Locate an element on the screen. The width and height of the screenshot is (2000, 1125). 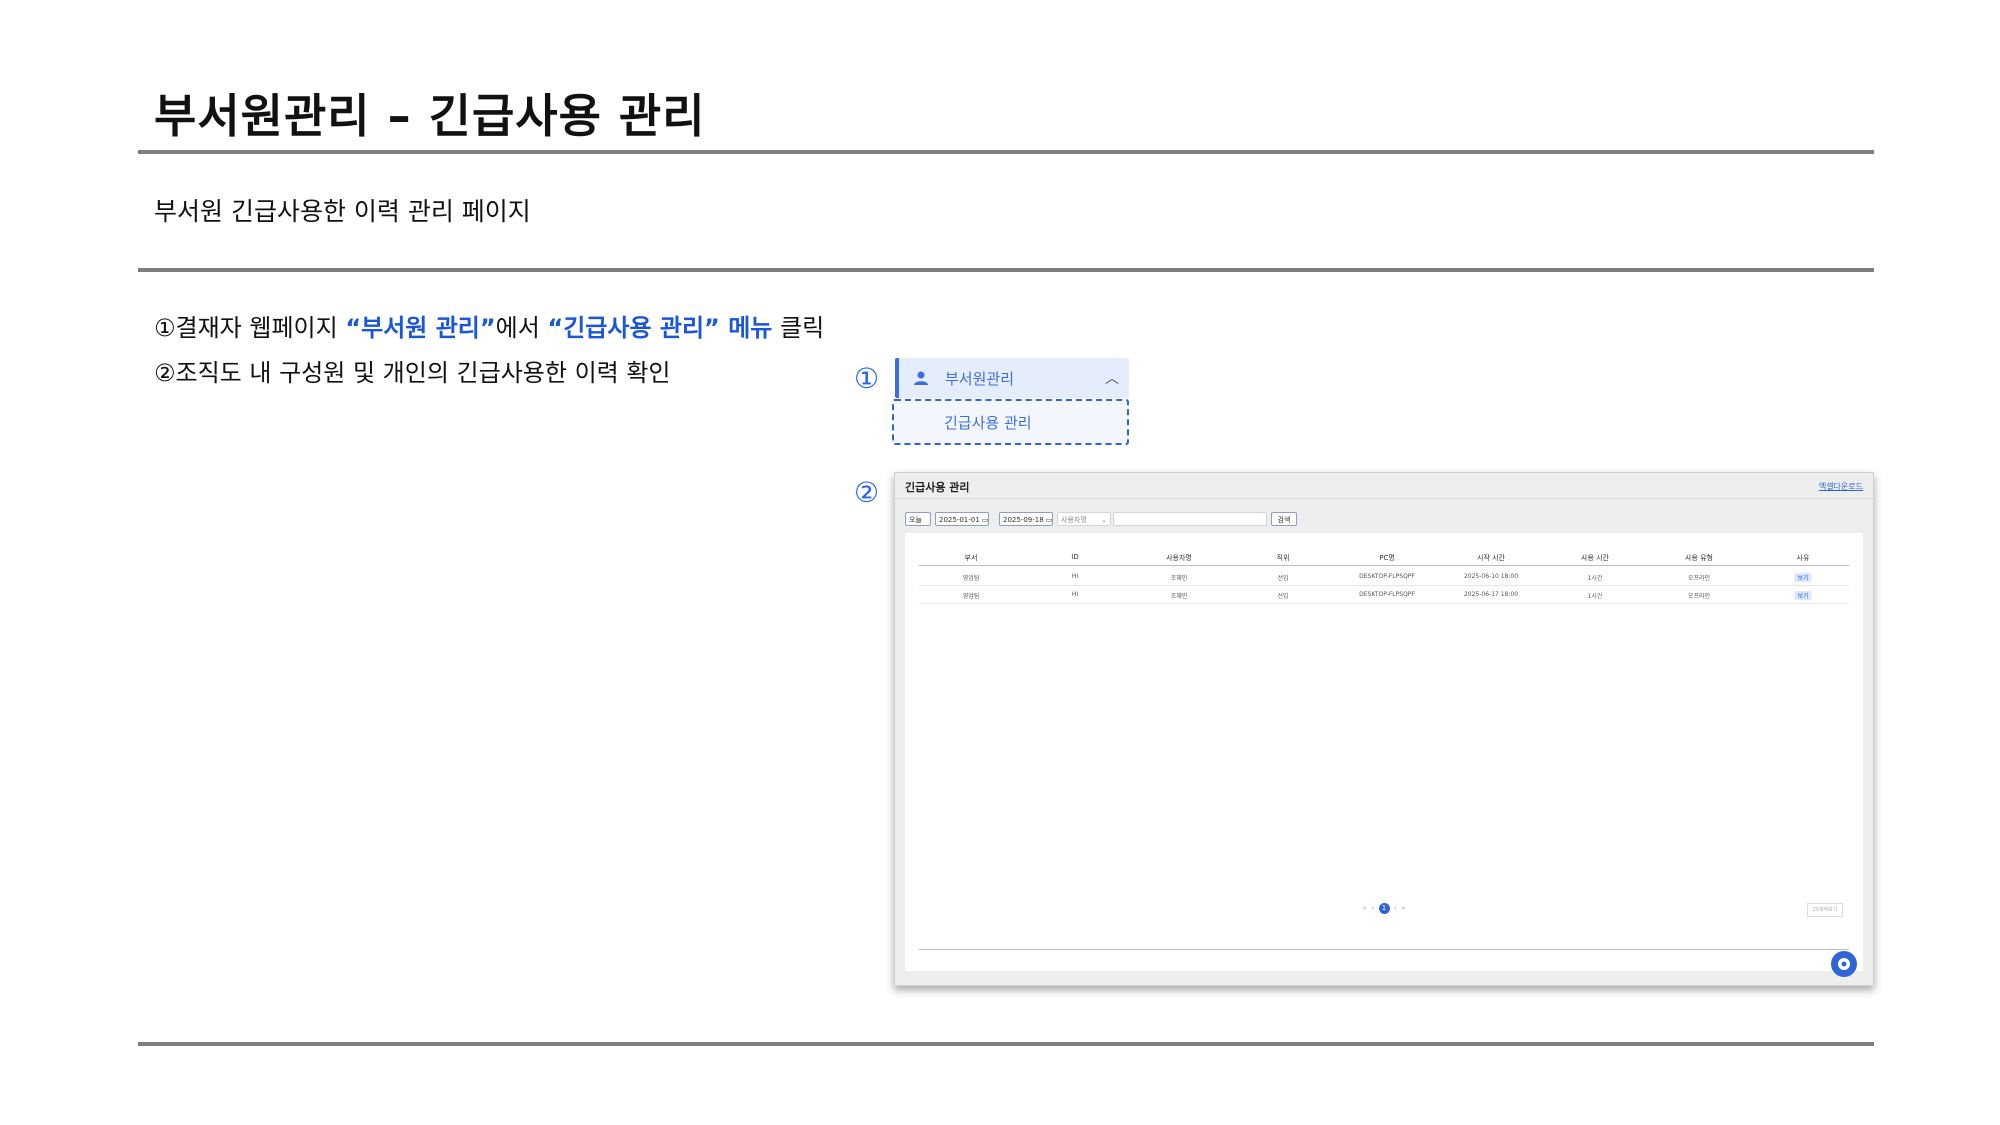
user-icon is located at coordinates (921, 378).